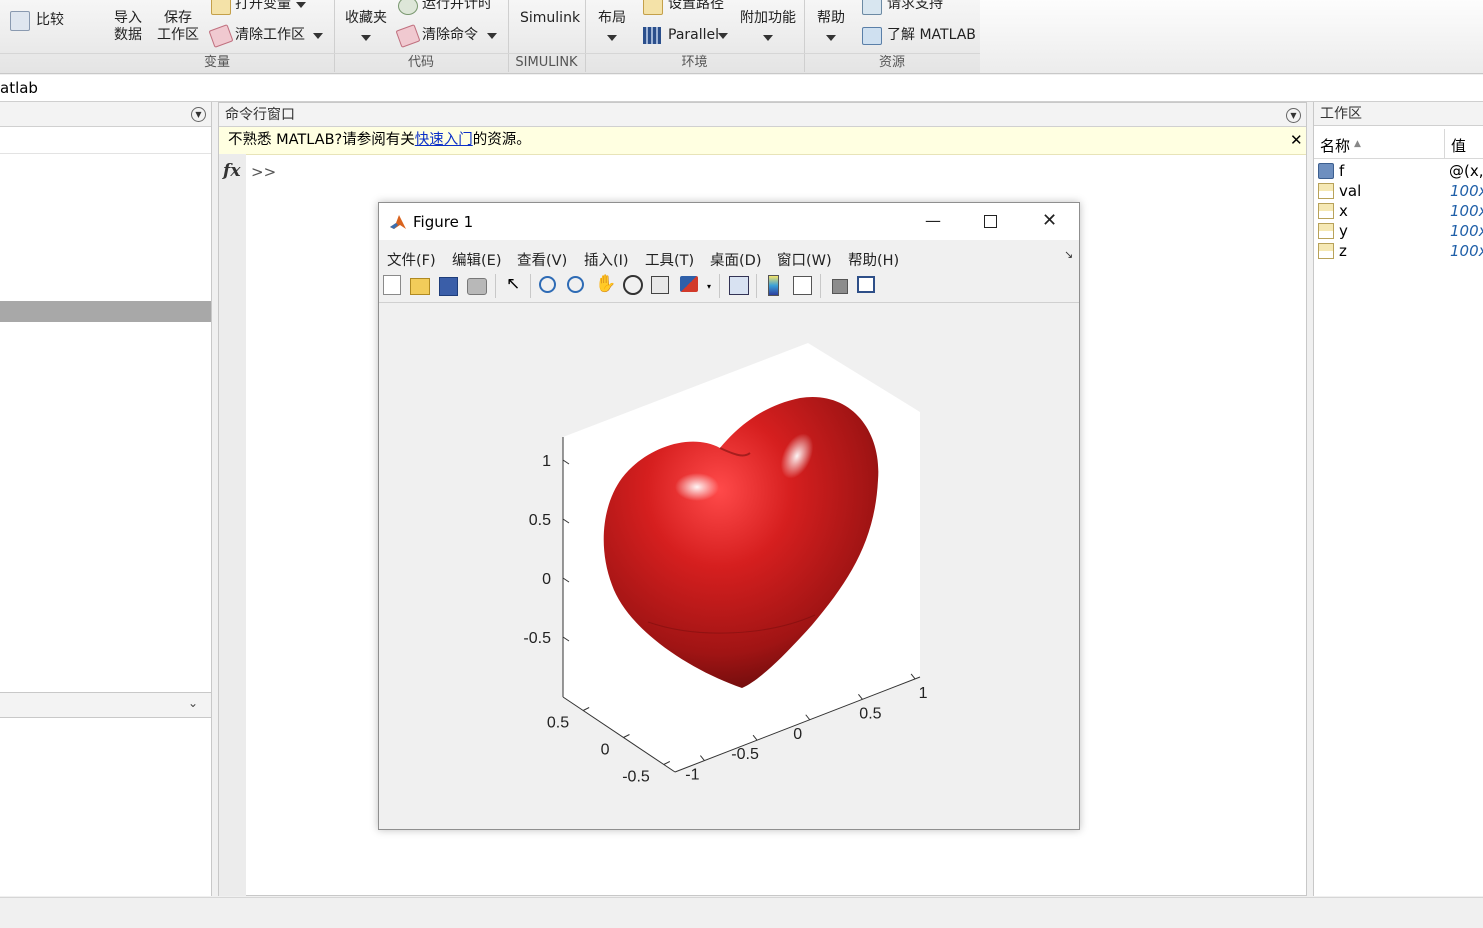 Image resolution: width=1483 pixels, height=928 pixels. Describe the element at coordinates (660, 285) in the screenshot. I see `data-cursor-icon` at that location.